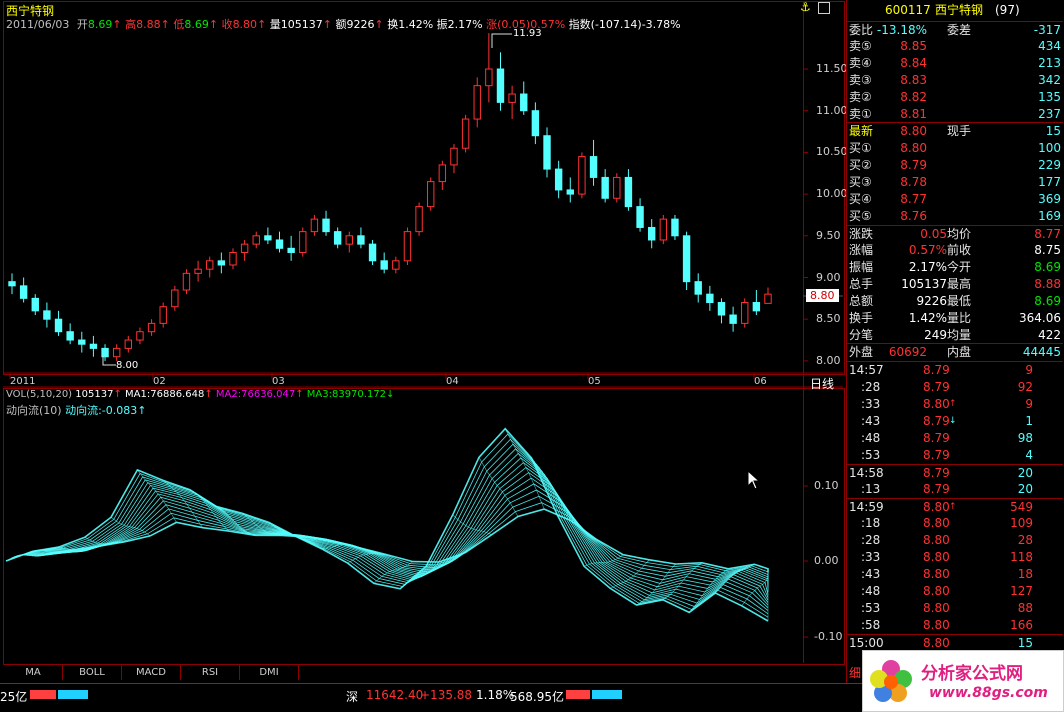 This screenshot has width=1064, height=712. Describe the element at coordinates (871, 625) in the screenshot. I see `tick-time: :58` at that location.